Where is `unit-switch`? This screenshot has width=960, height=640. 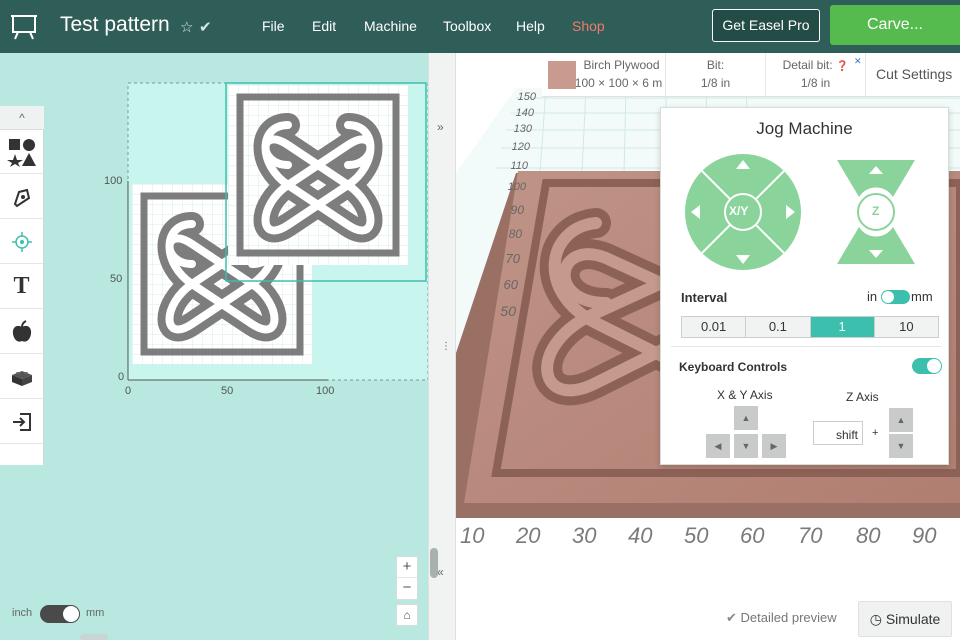 unit-switch is located at coordinates (60, 614).